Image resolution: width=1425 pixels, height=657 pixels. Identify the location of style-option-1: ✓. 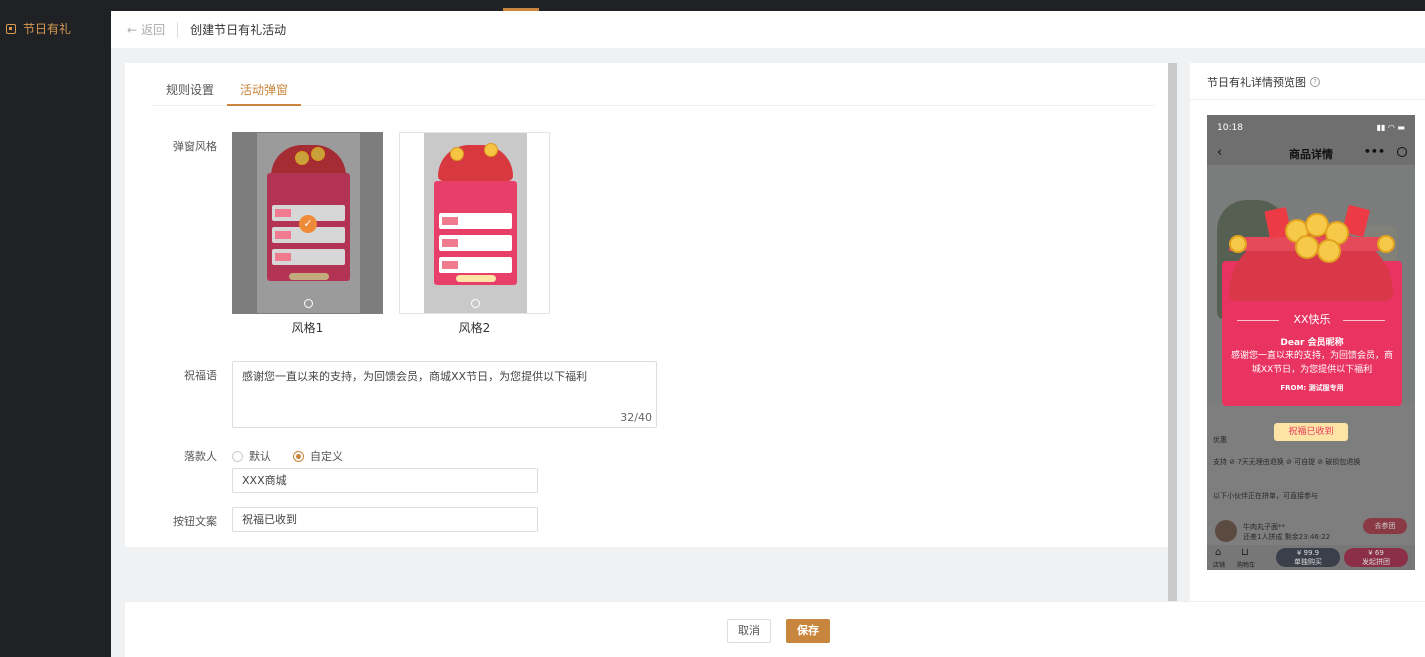
(307, 223).